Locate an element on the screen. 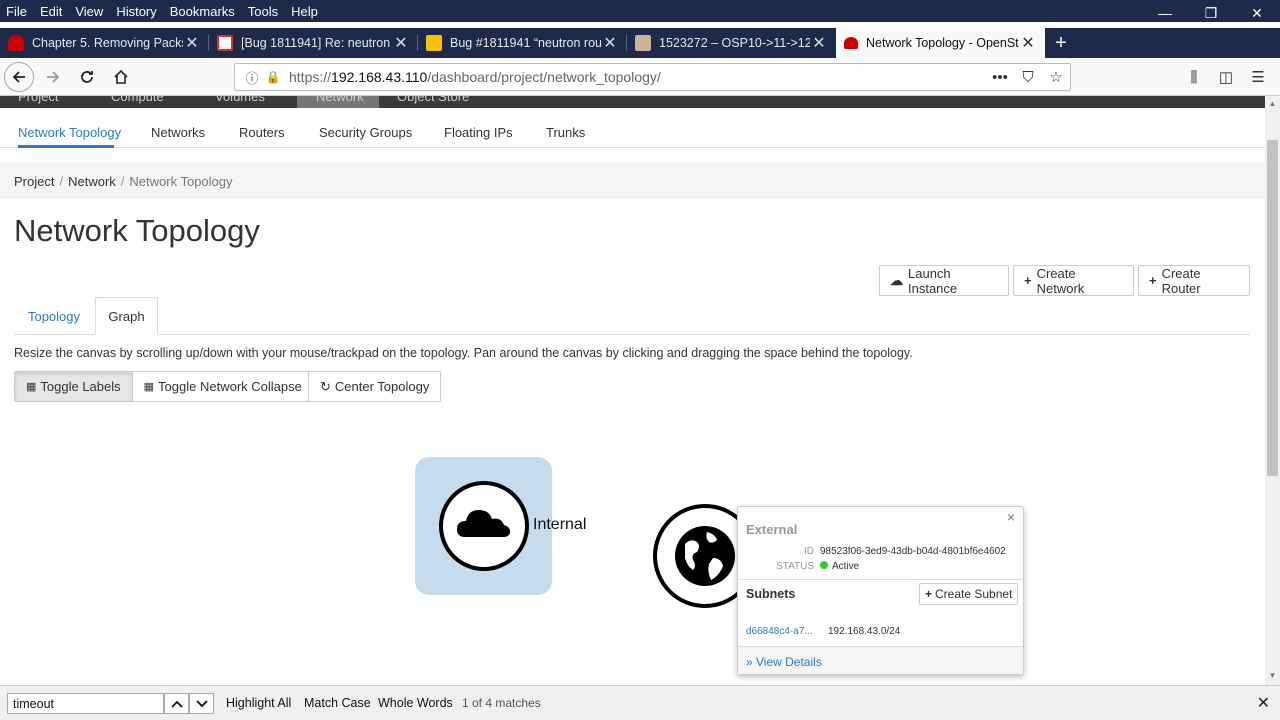  th-icon: ▦ is located at coordinates (149, 387).